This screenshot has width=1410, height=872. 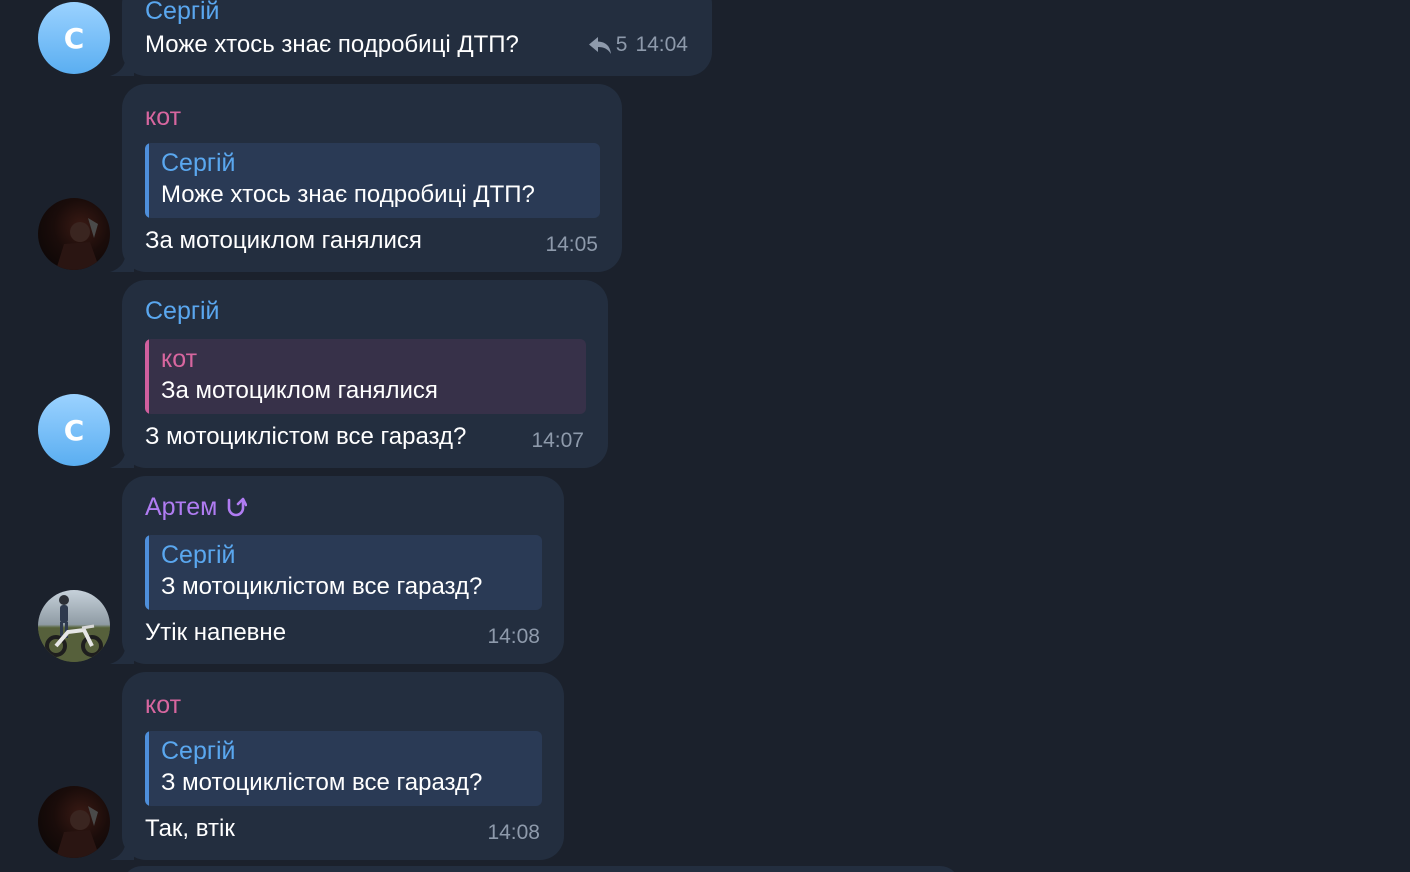 I want to click on message-text: Так, втік, so click(x=190, y=828).